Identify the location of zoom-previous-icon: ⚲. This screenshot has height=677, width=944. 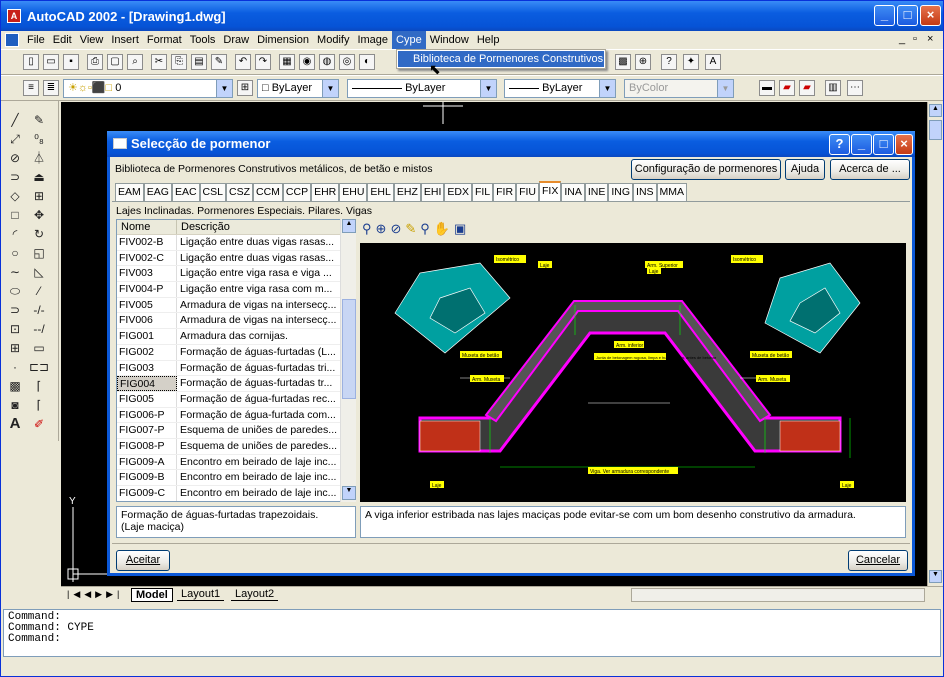
(427, 228).